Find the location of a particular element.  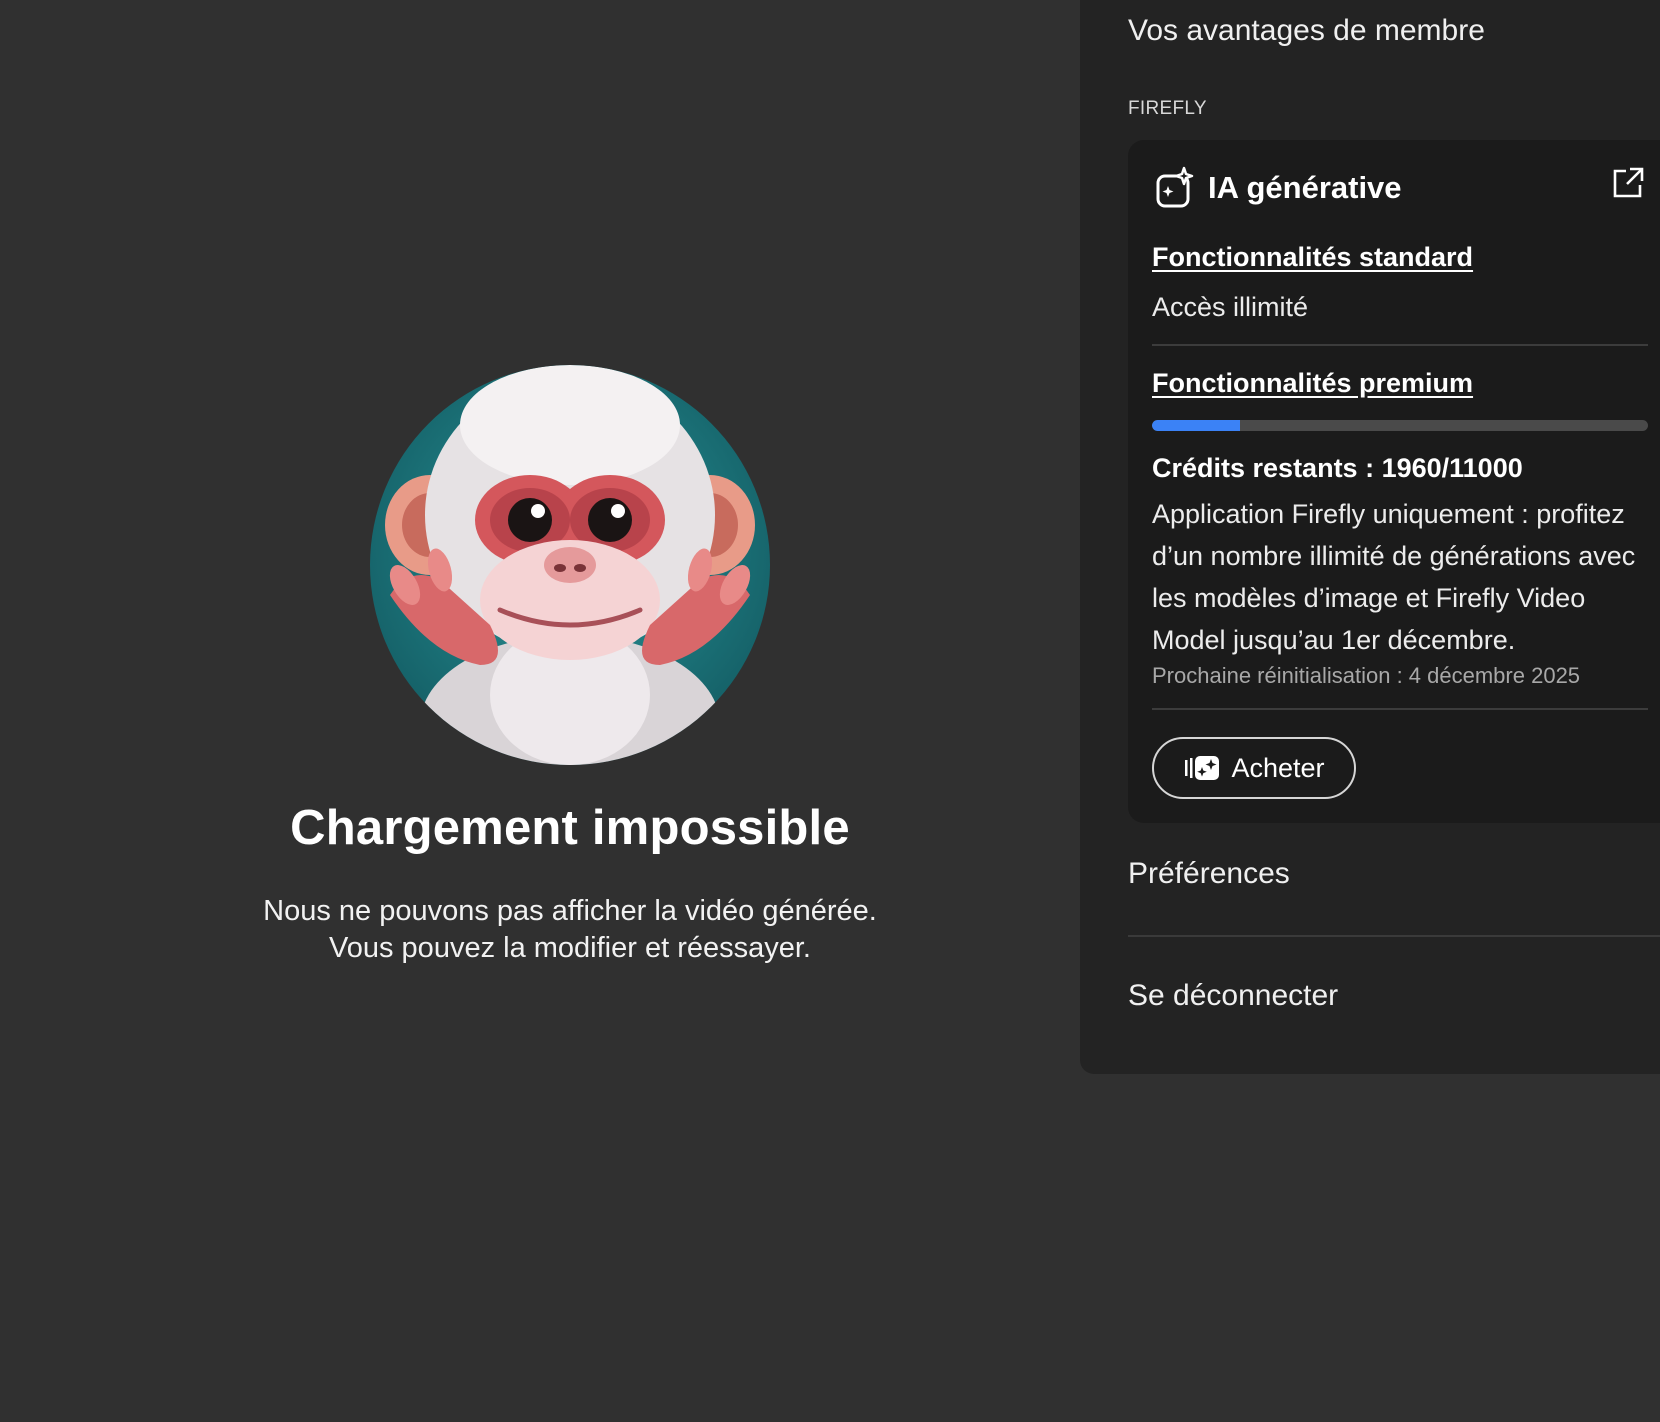

credits-remaining: Crédits restants : 1960/11000 is located at coordinates (1337, 468).